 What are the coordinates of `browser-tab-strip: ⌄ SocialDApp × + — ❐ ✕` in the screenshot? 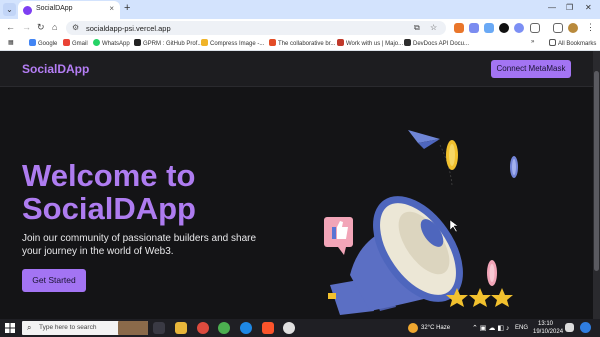 It's located at (300, 9).